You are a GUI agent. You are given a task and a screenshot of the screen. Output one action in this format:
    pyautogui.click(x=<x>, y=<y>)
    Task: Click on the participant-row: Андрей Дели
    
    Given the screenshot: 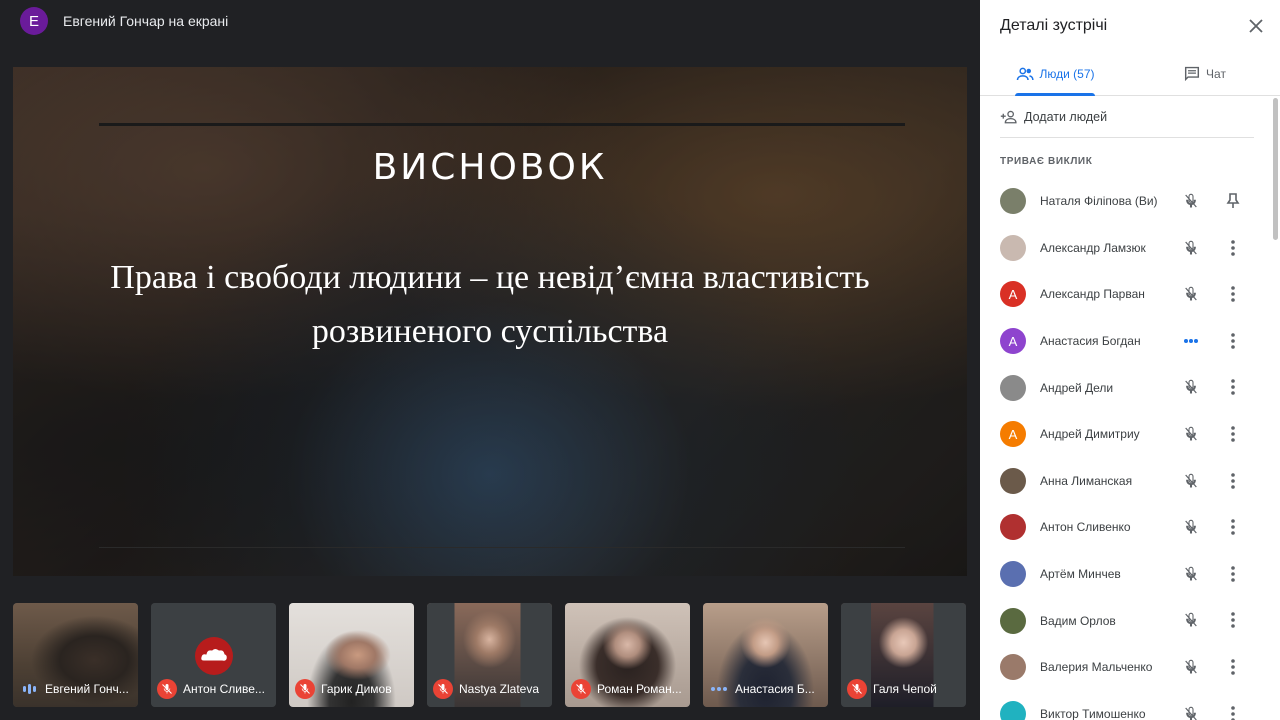 What is the action you would take?
    pyautogui.click(x=1126, y=387)
    